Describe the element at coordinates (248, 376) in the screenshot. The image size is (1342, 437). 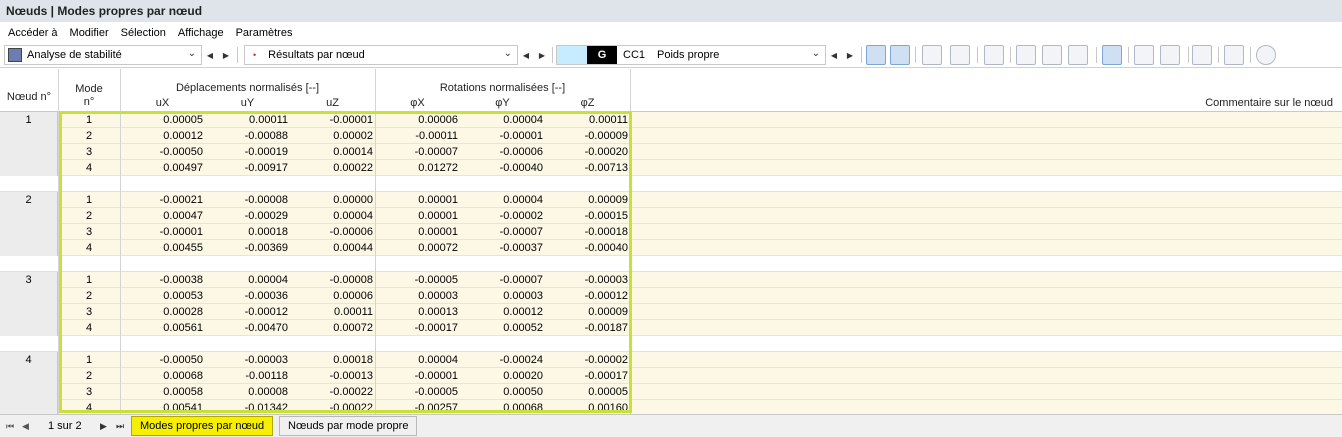
I see `value-cell: -0.00118` at that location.